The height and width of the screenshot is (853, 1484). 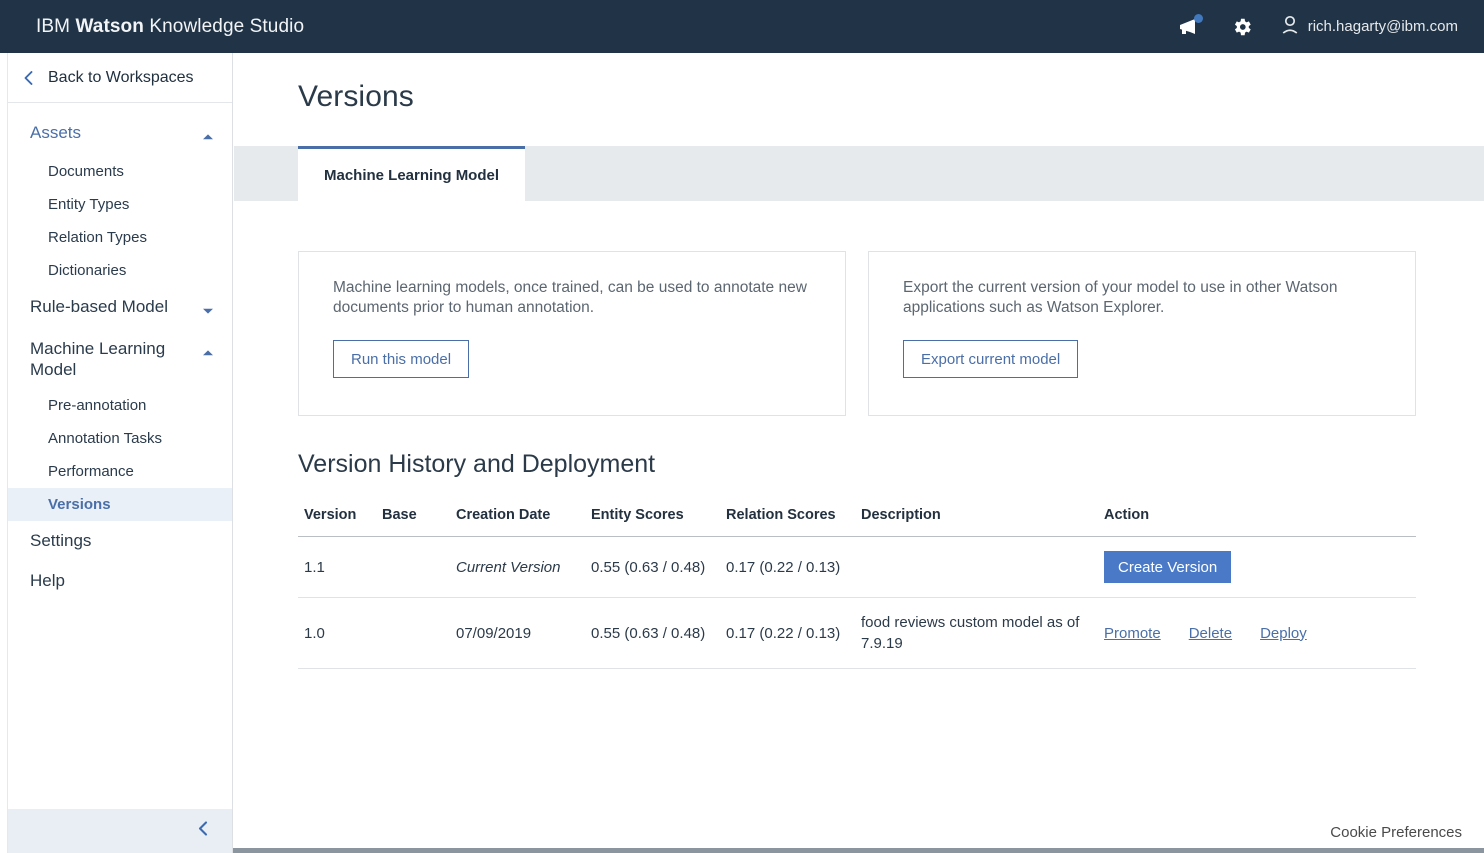 What do you see at coordinates (47, 580) in the screenshot?
I see `sidebar-item-label: Help` at bounding box center [47, 580].